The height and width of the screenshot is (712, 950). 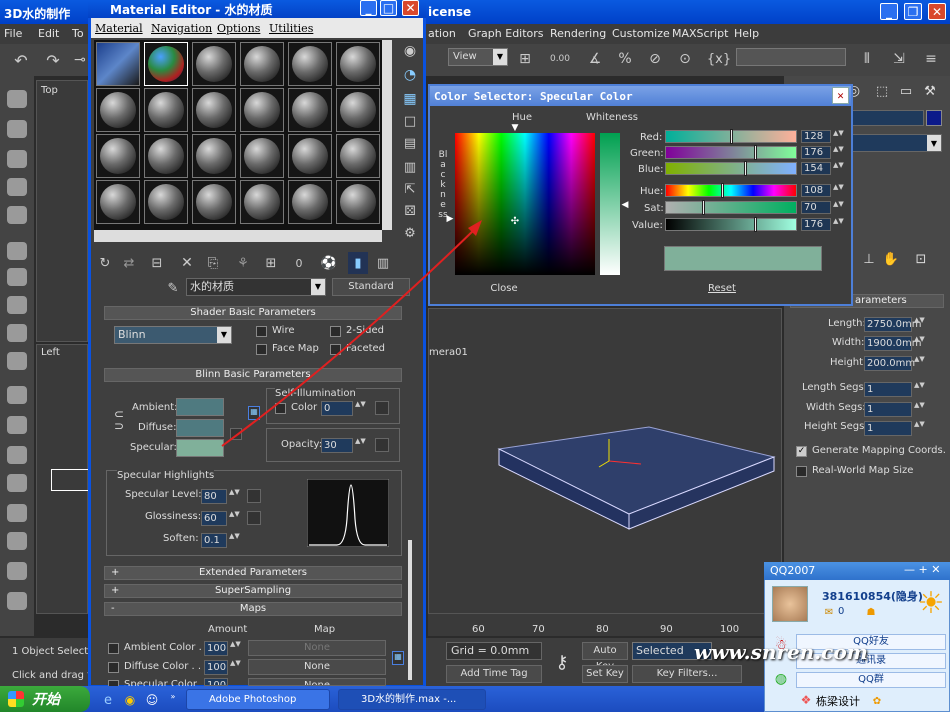 I want to click on green-slider, so click(x=731, y=152).